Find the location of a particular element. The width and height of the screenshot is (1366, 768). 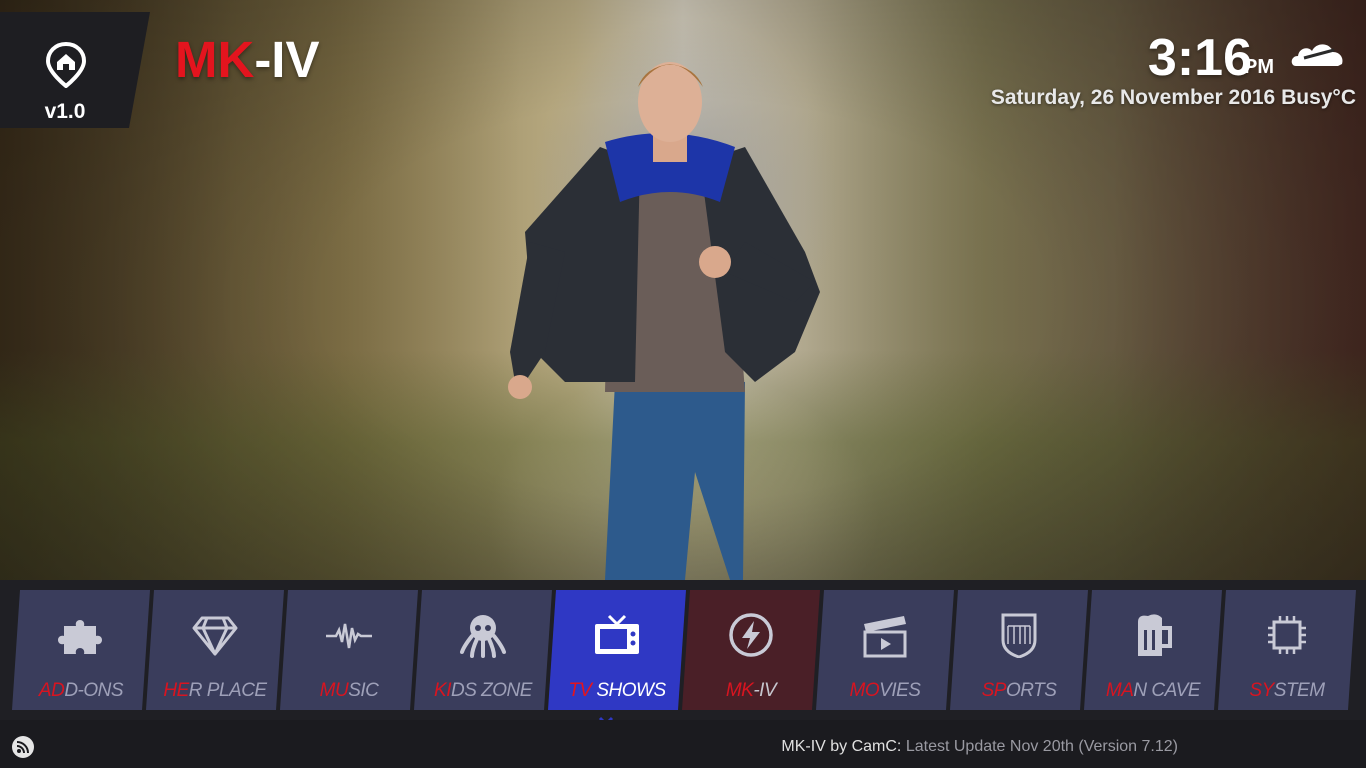

menu-item-mk-iv: MK-IV is located at coordinates (751, 650).